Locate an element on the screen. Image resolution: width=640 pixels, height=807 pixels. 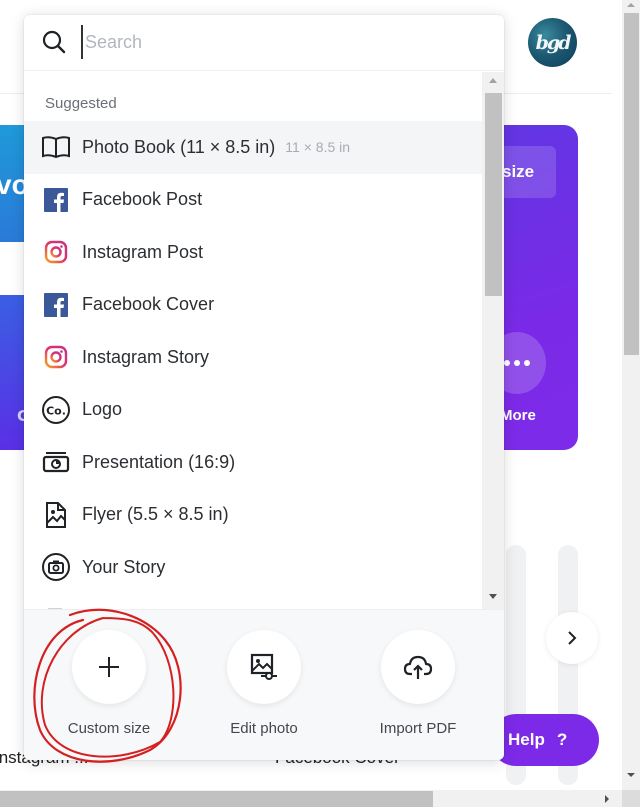
list-item-flyer: Flyer (5.5 × 8.5 in) is located at coordinates (253, 515).